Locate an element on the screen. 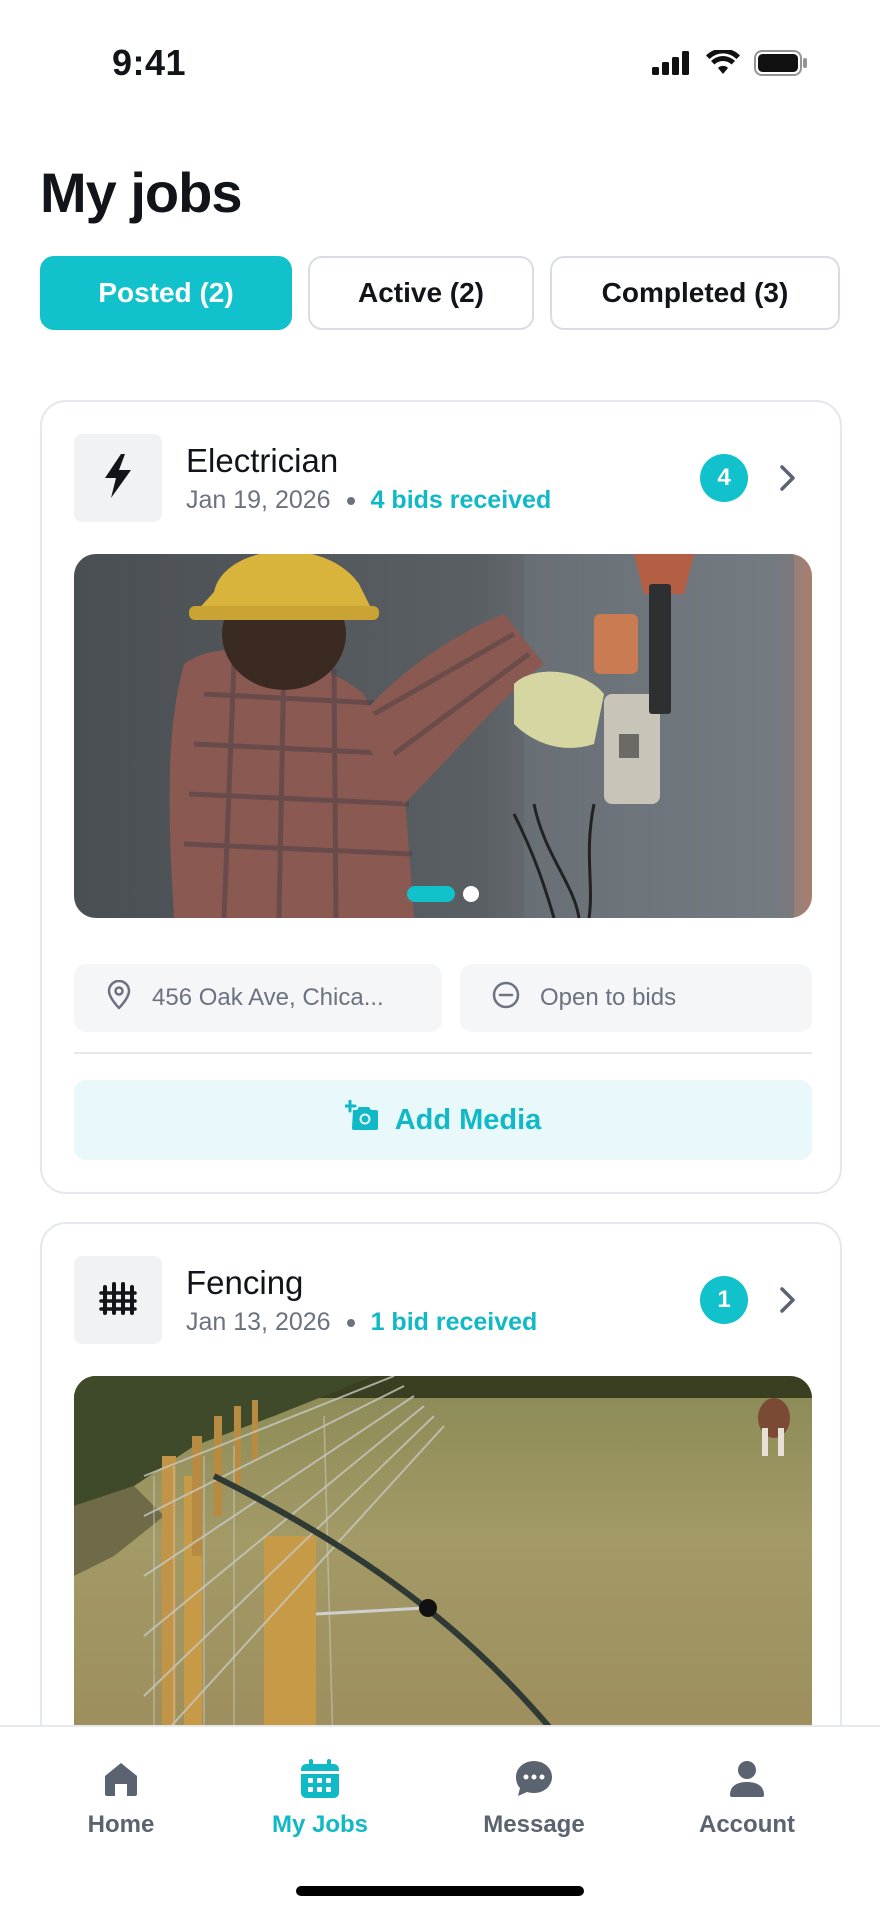  add-media-button: Add Media is located at coordinates (443, 1120).